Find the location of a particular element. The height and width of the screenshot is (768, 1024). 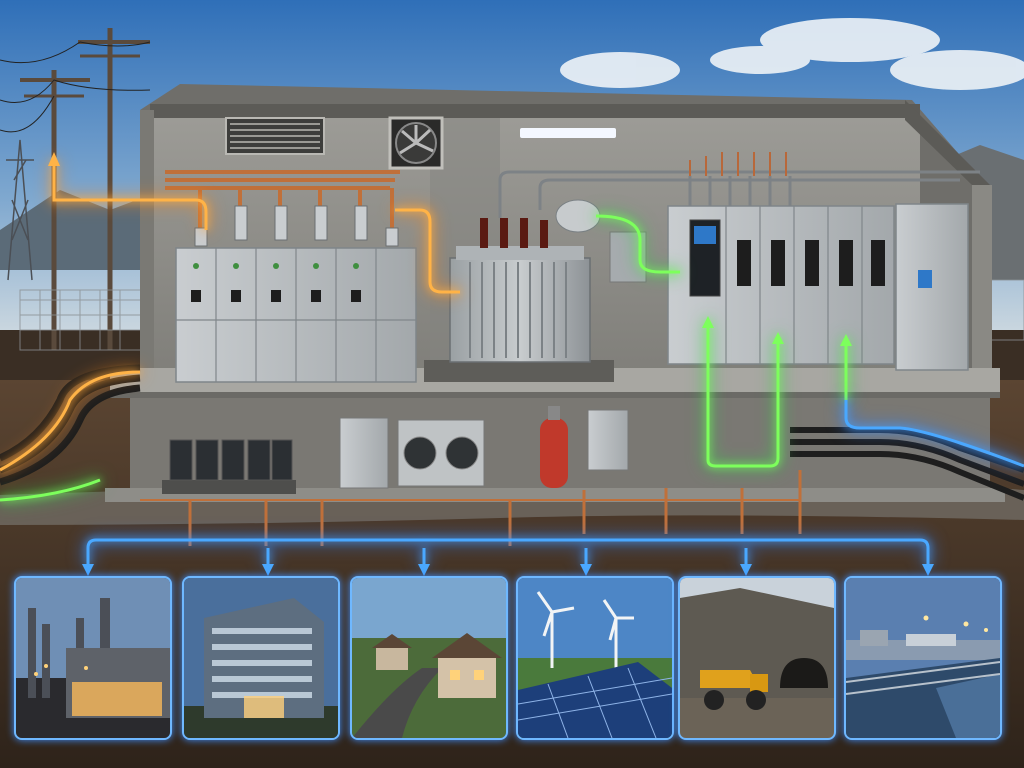

building-icon is located at coordinates (261, 658).